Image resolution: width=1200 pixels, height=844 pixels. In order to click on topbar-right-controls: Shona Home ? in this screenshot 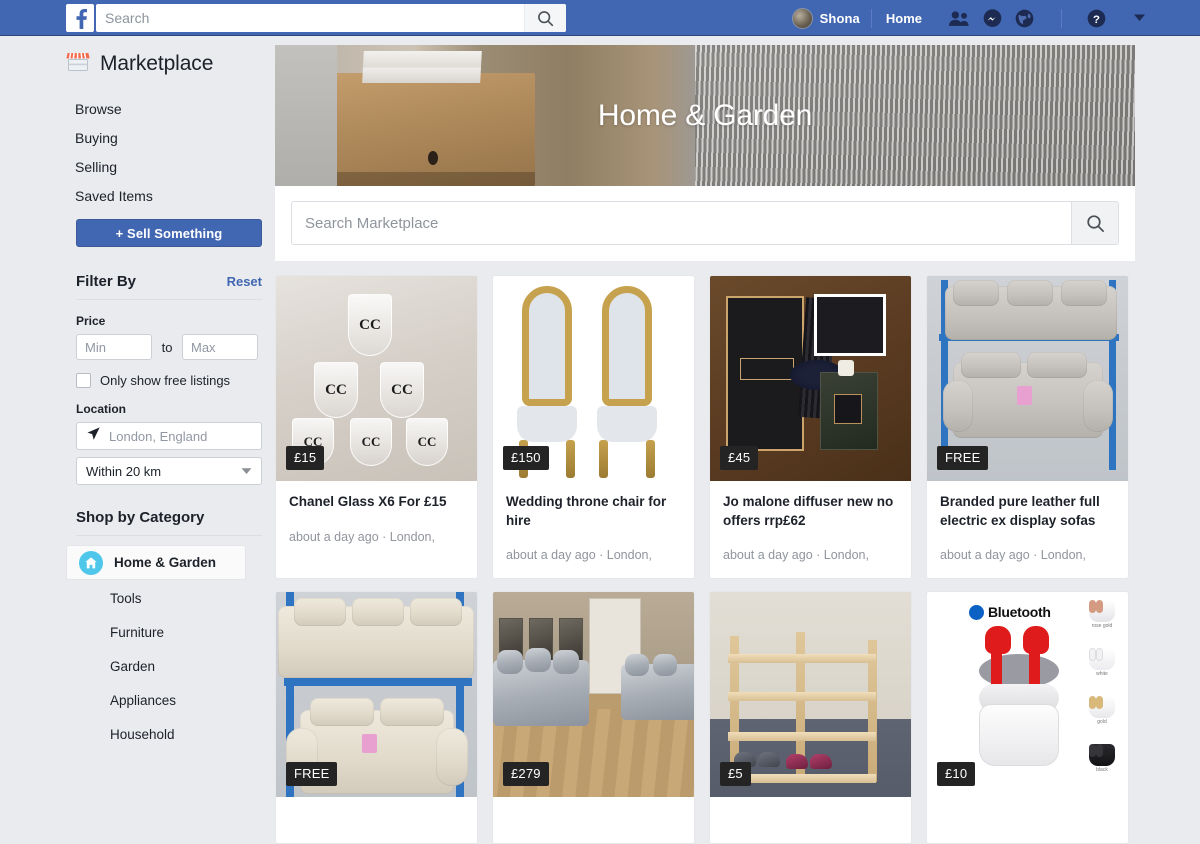, I will do `click(968, 18)`.